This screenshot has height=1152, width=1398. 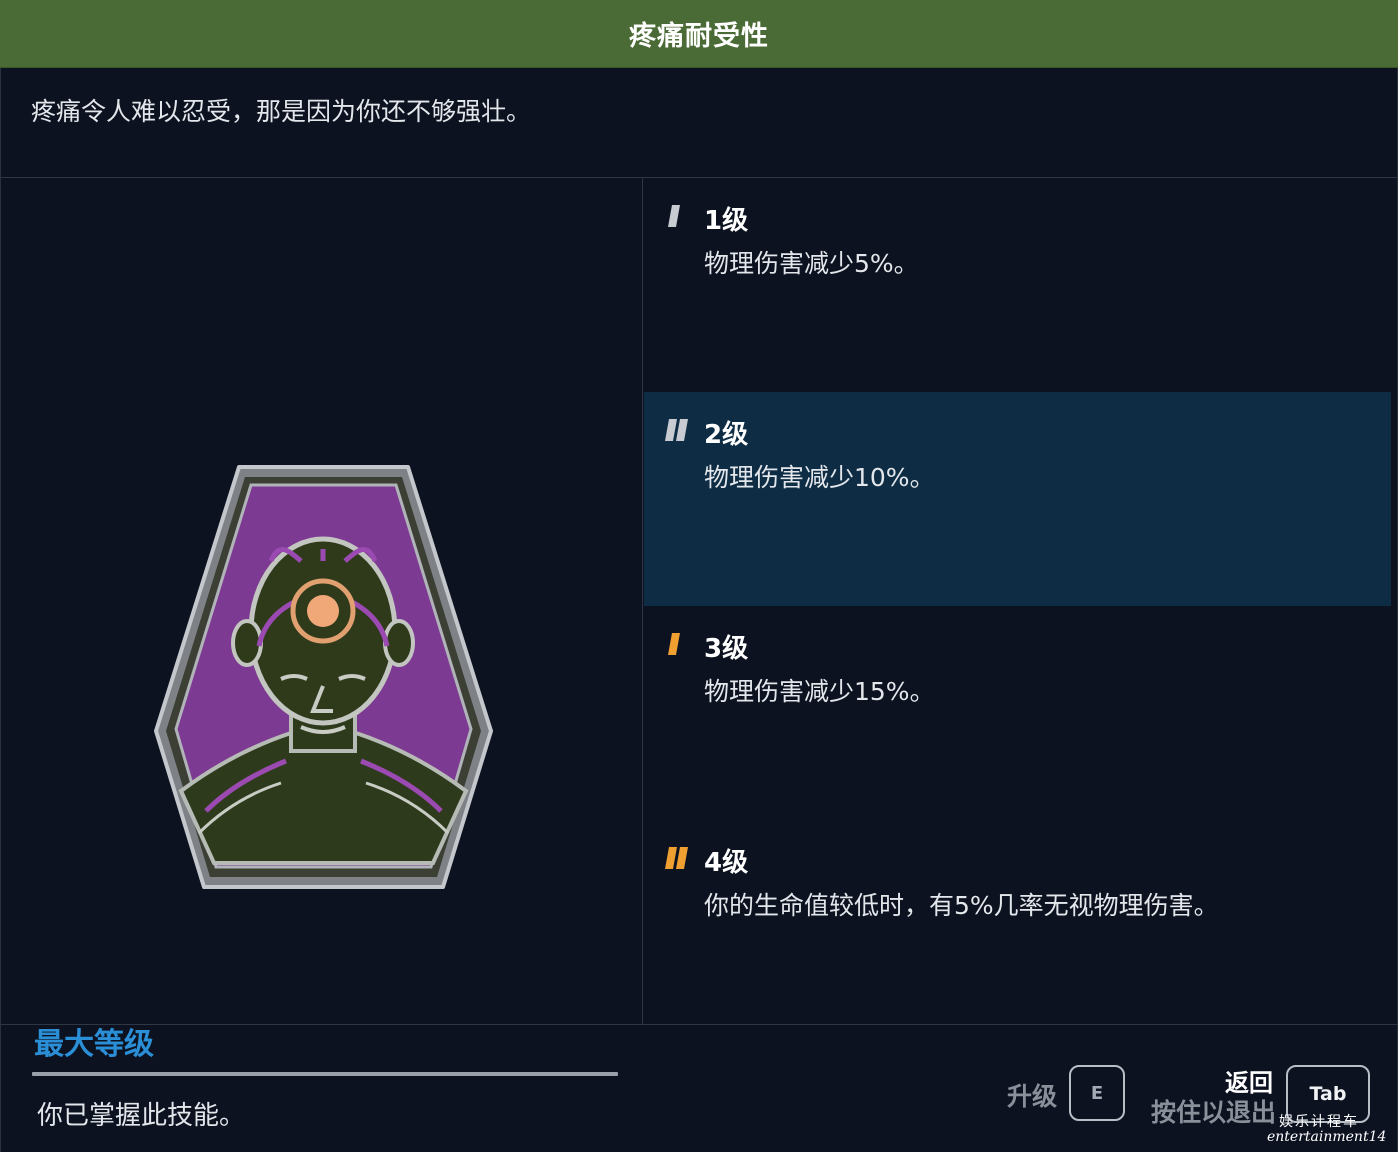 What do you see at coordinates (1017, 285) in the screenshot?
I see `level-row-1: 1级 物理伤害减少5%。` at bounding box center [1017, 285].